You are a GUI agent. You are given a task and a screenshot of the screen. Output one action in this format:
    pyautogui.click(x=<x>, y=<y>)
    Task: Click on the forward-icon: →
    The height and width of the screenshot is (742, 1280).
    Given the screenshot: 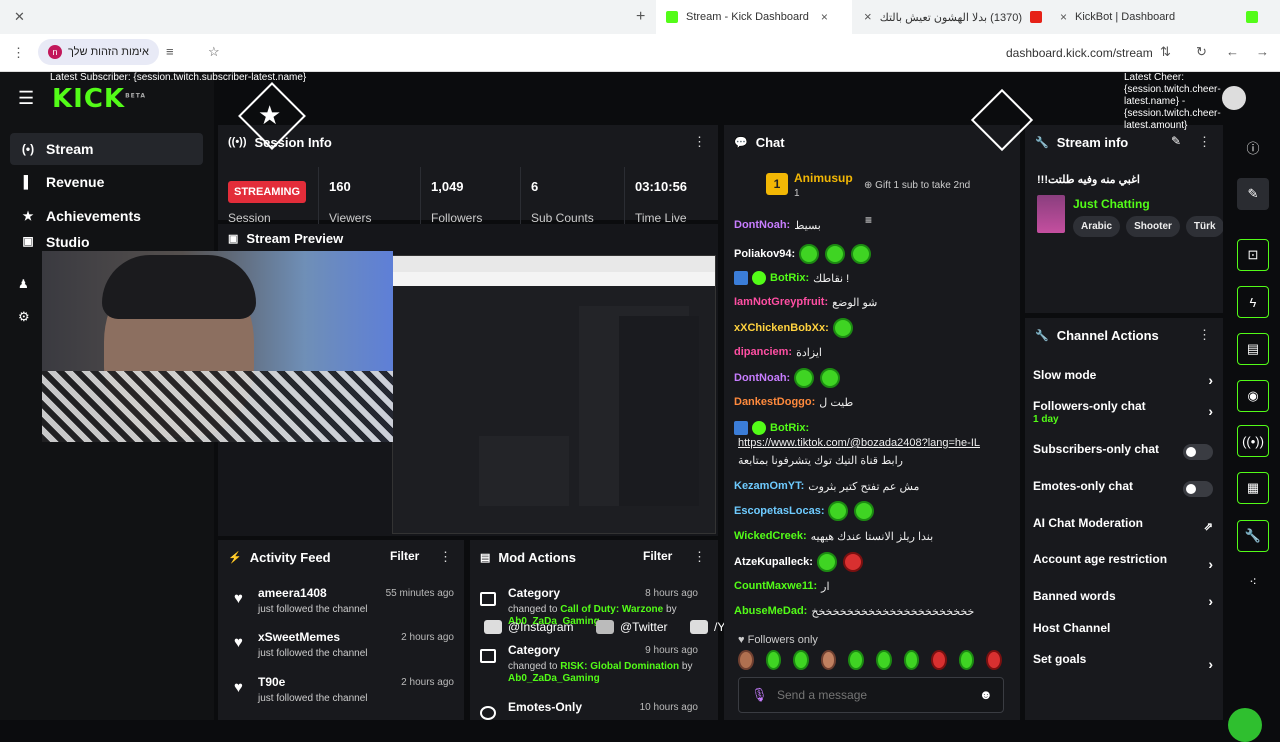 What is the action you would take?
    pyautogui.click(x=1262, y=51)
    